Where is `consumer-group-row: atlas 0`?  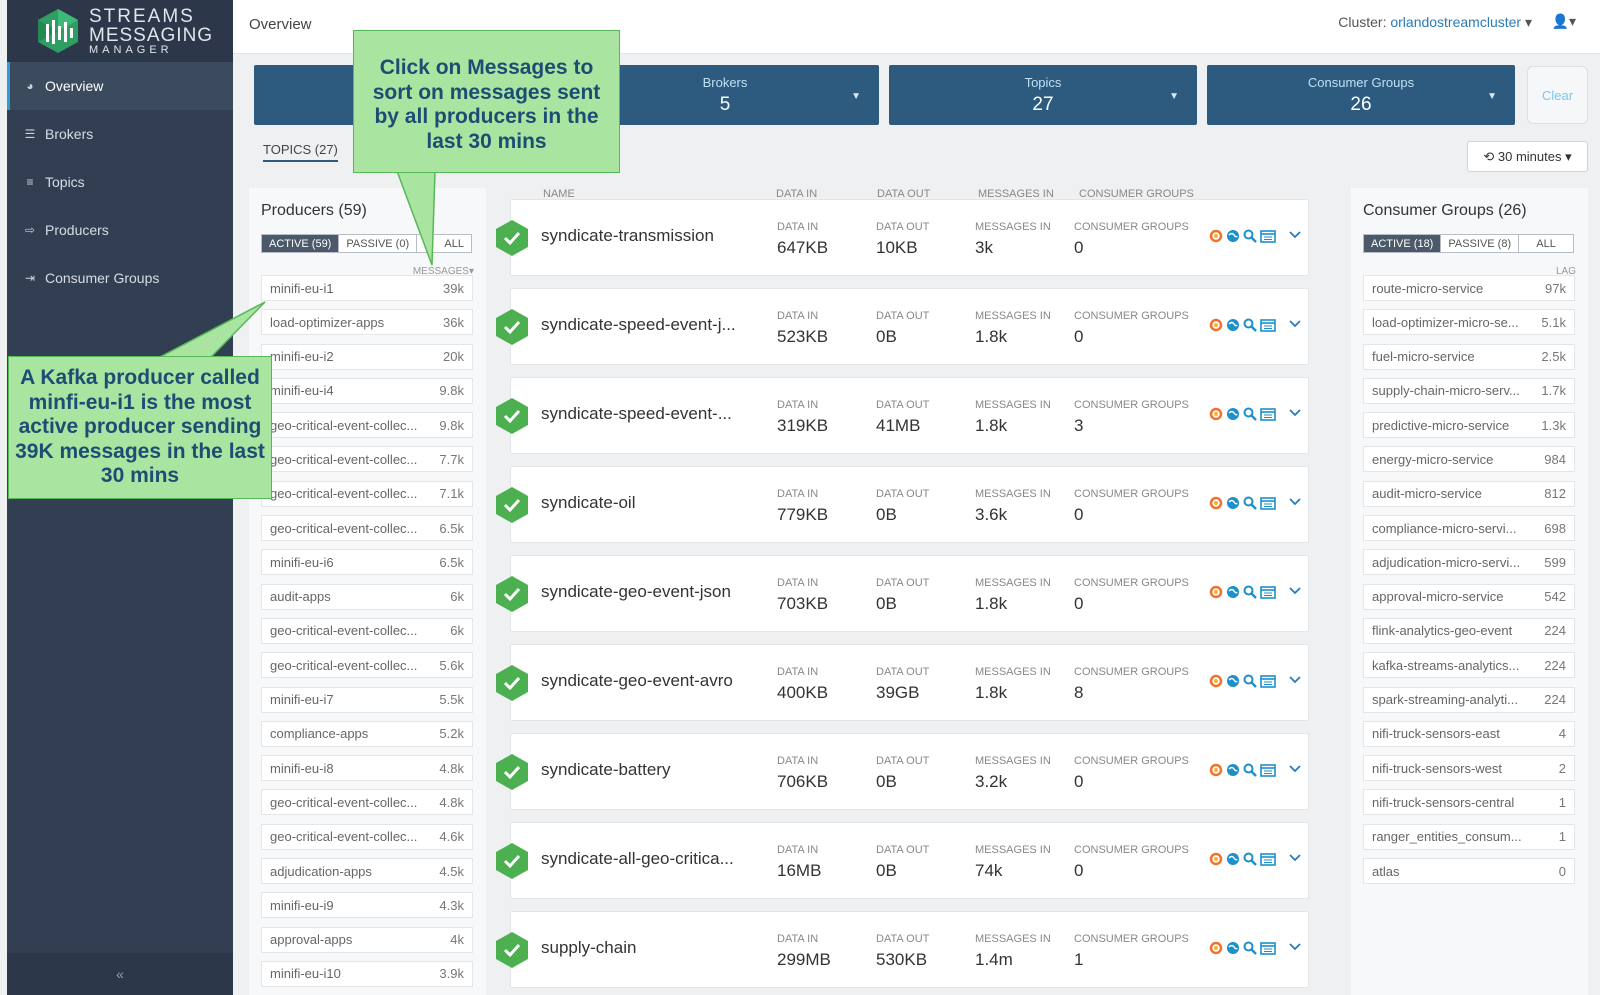
consumer-group-row: atlas 0 is located at coordinates (1469, 871).